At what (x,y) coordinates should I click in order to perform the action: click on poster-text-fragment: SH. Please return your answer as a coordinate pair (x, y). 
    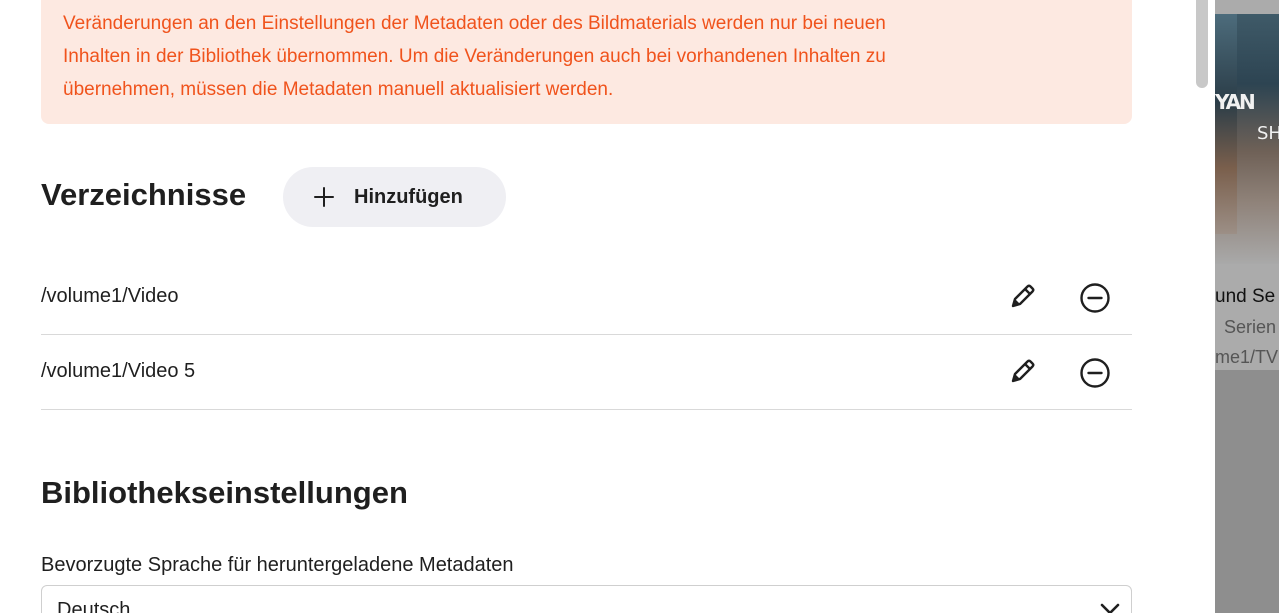
    Looking at the image, I should click on (1268, 133).